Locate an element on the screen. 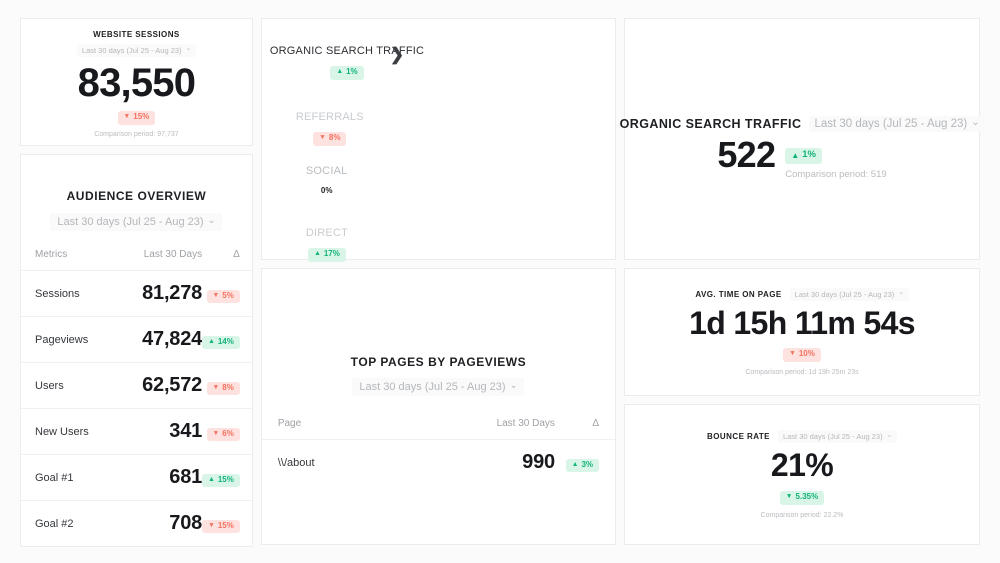 This screenshot has width=1000, height=563. traffic-source-direct-delta-value: 17% is located at coordinates (331, 253).